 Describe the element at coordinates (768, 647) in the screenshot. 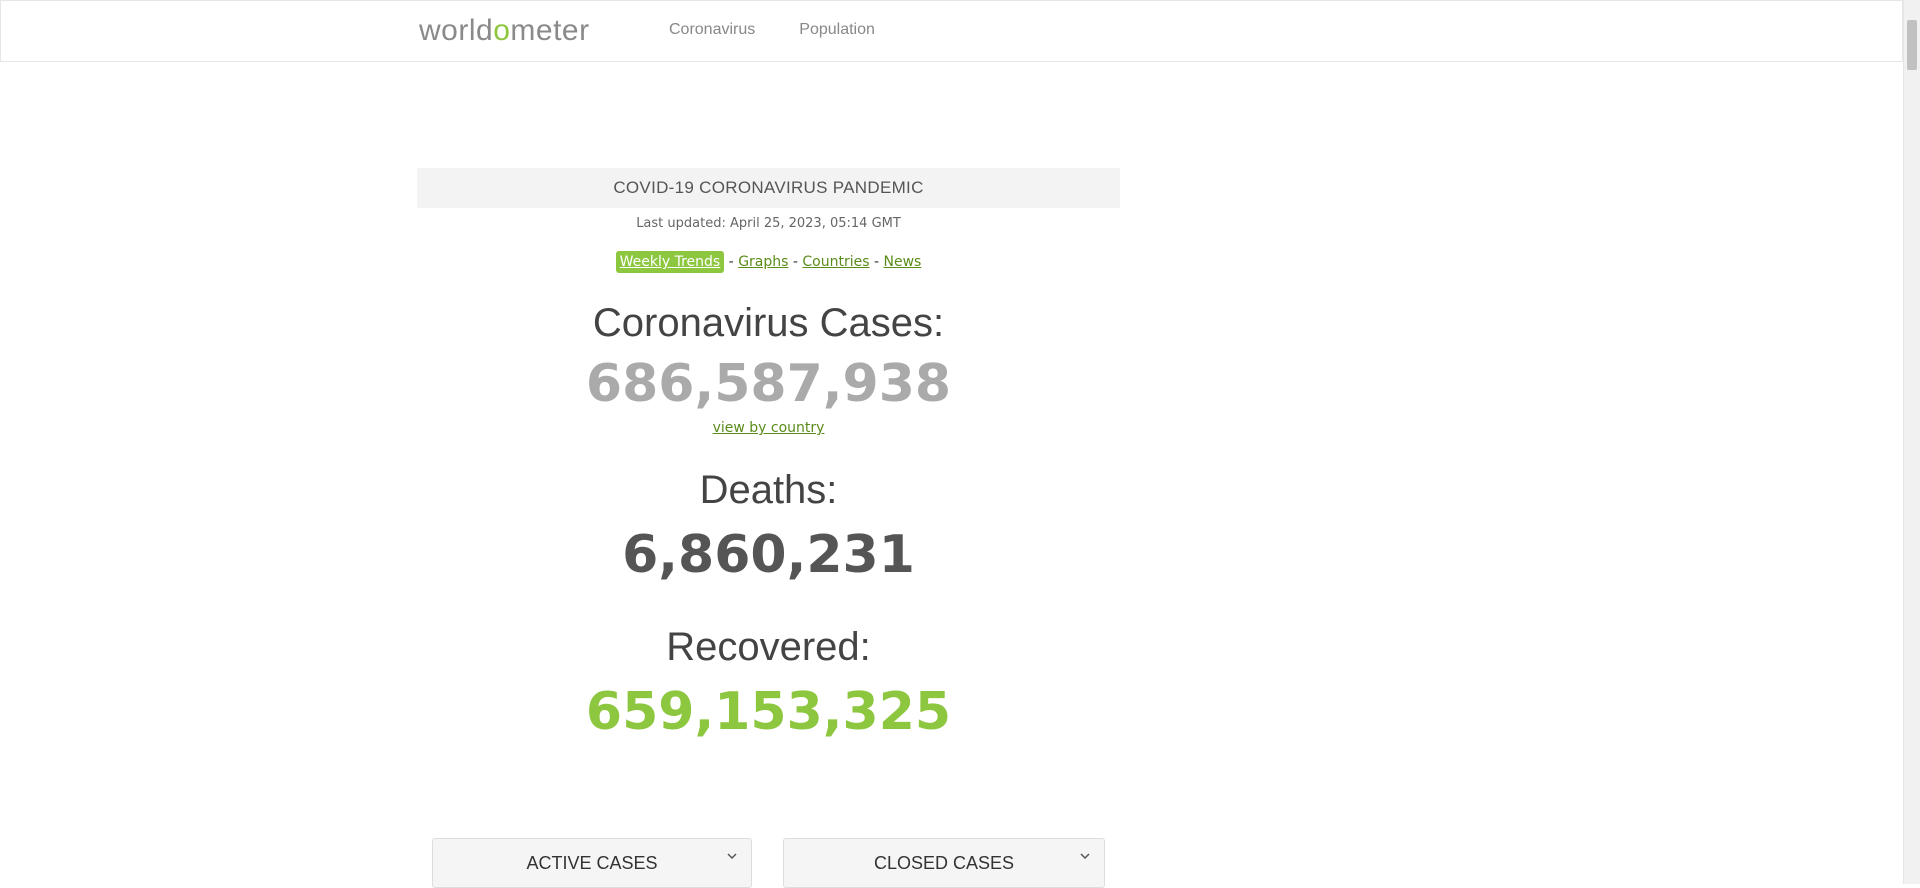

I see `recovered-label: Recovered:` at that location.